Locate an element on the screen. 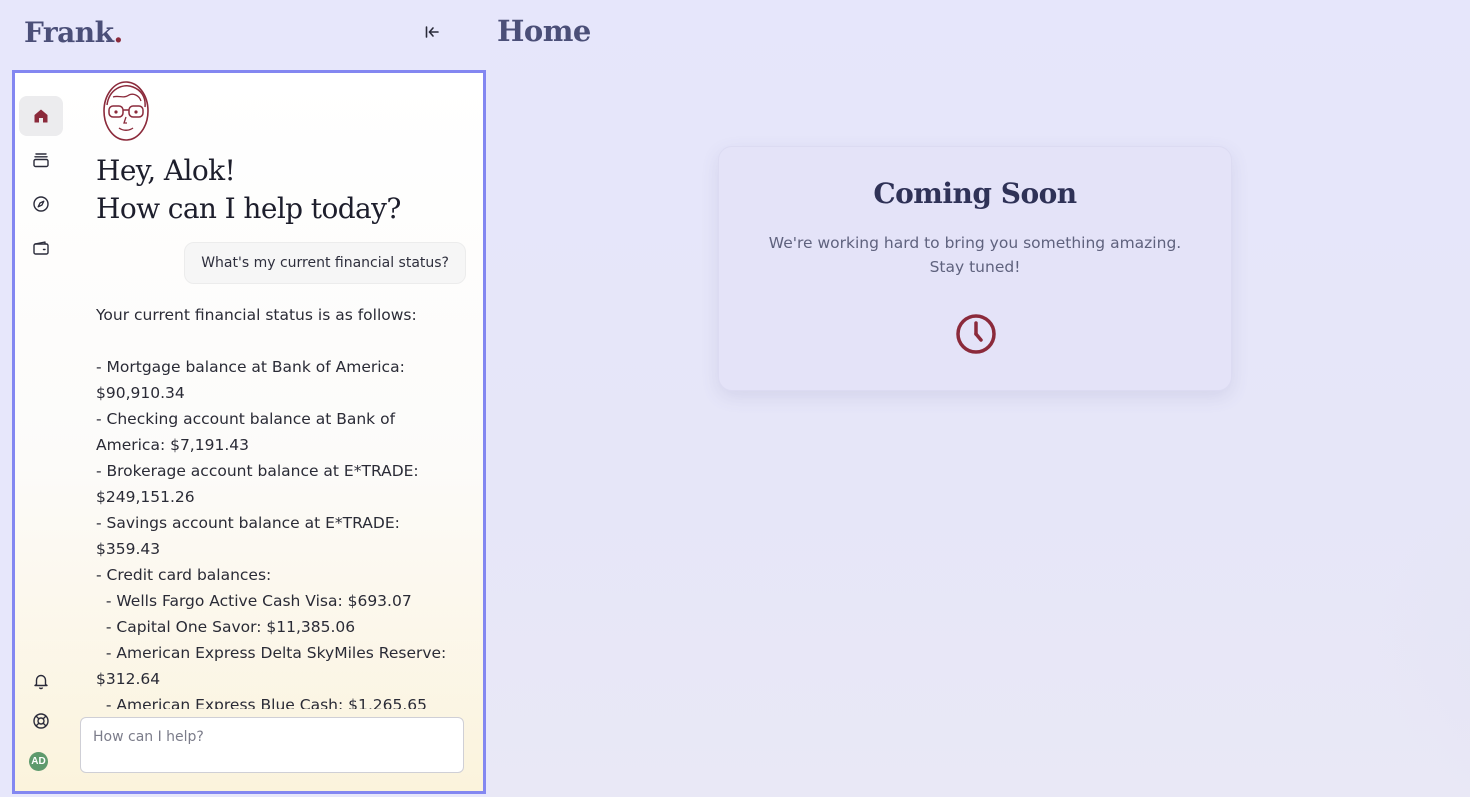 This screenshot has height=797, width=1470. coming-soon-title: Coming Soon is located at coordinates (975, 193).